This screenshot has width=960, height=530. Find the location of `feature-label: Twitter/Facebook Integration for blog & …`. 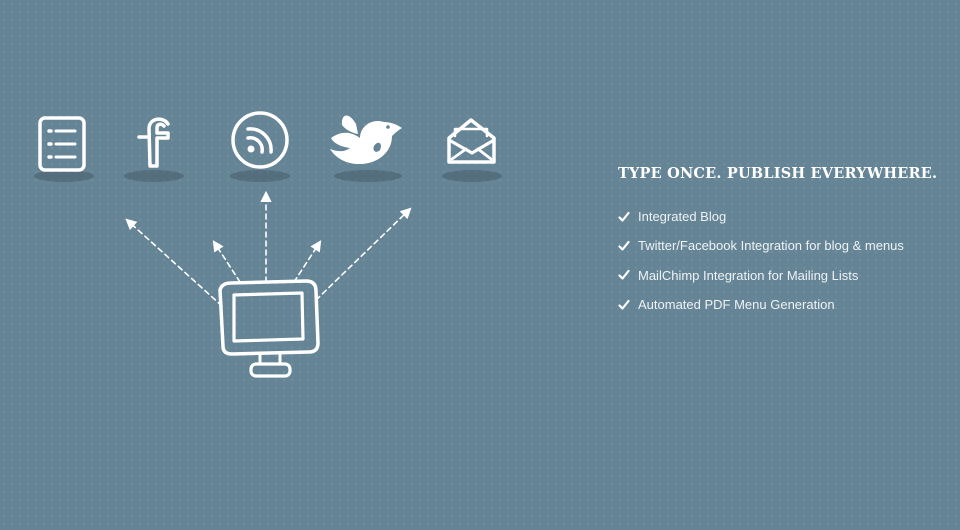

feature-label: Twitter/Facebook Integration for blog & … is located at coordinates (771, 246).